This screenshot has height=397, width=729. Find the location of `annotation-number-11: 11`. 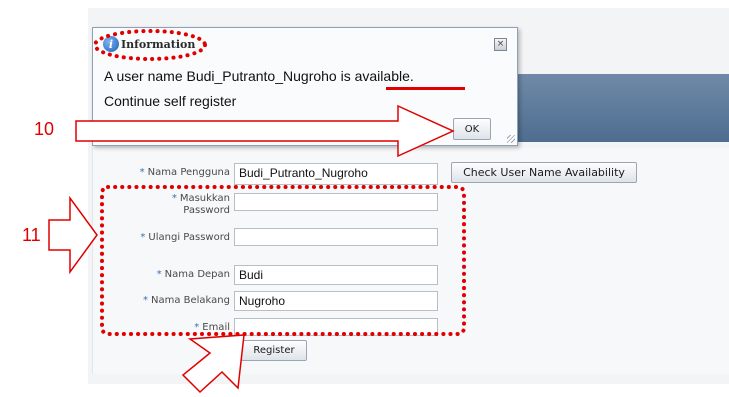

annotation-number-11: 11 is located at coordinates (31, 235).